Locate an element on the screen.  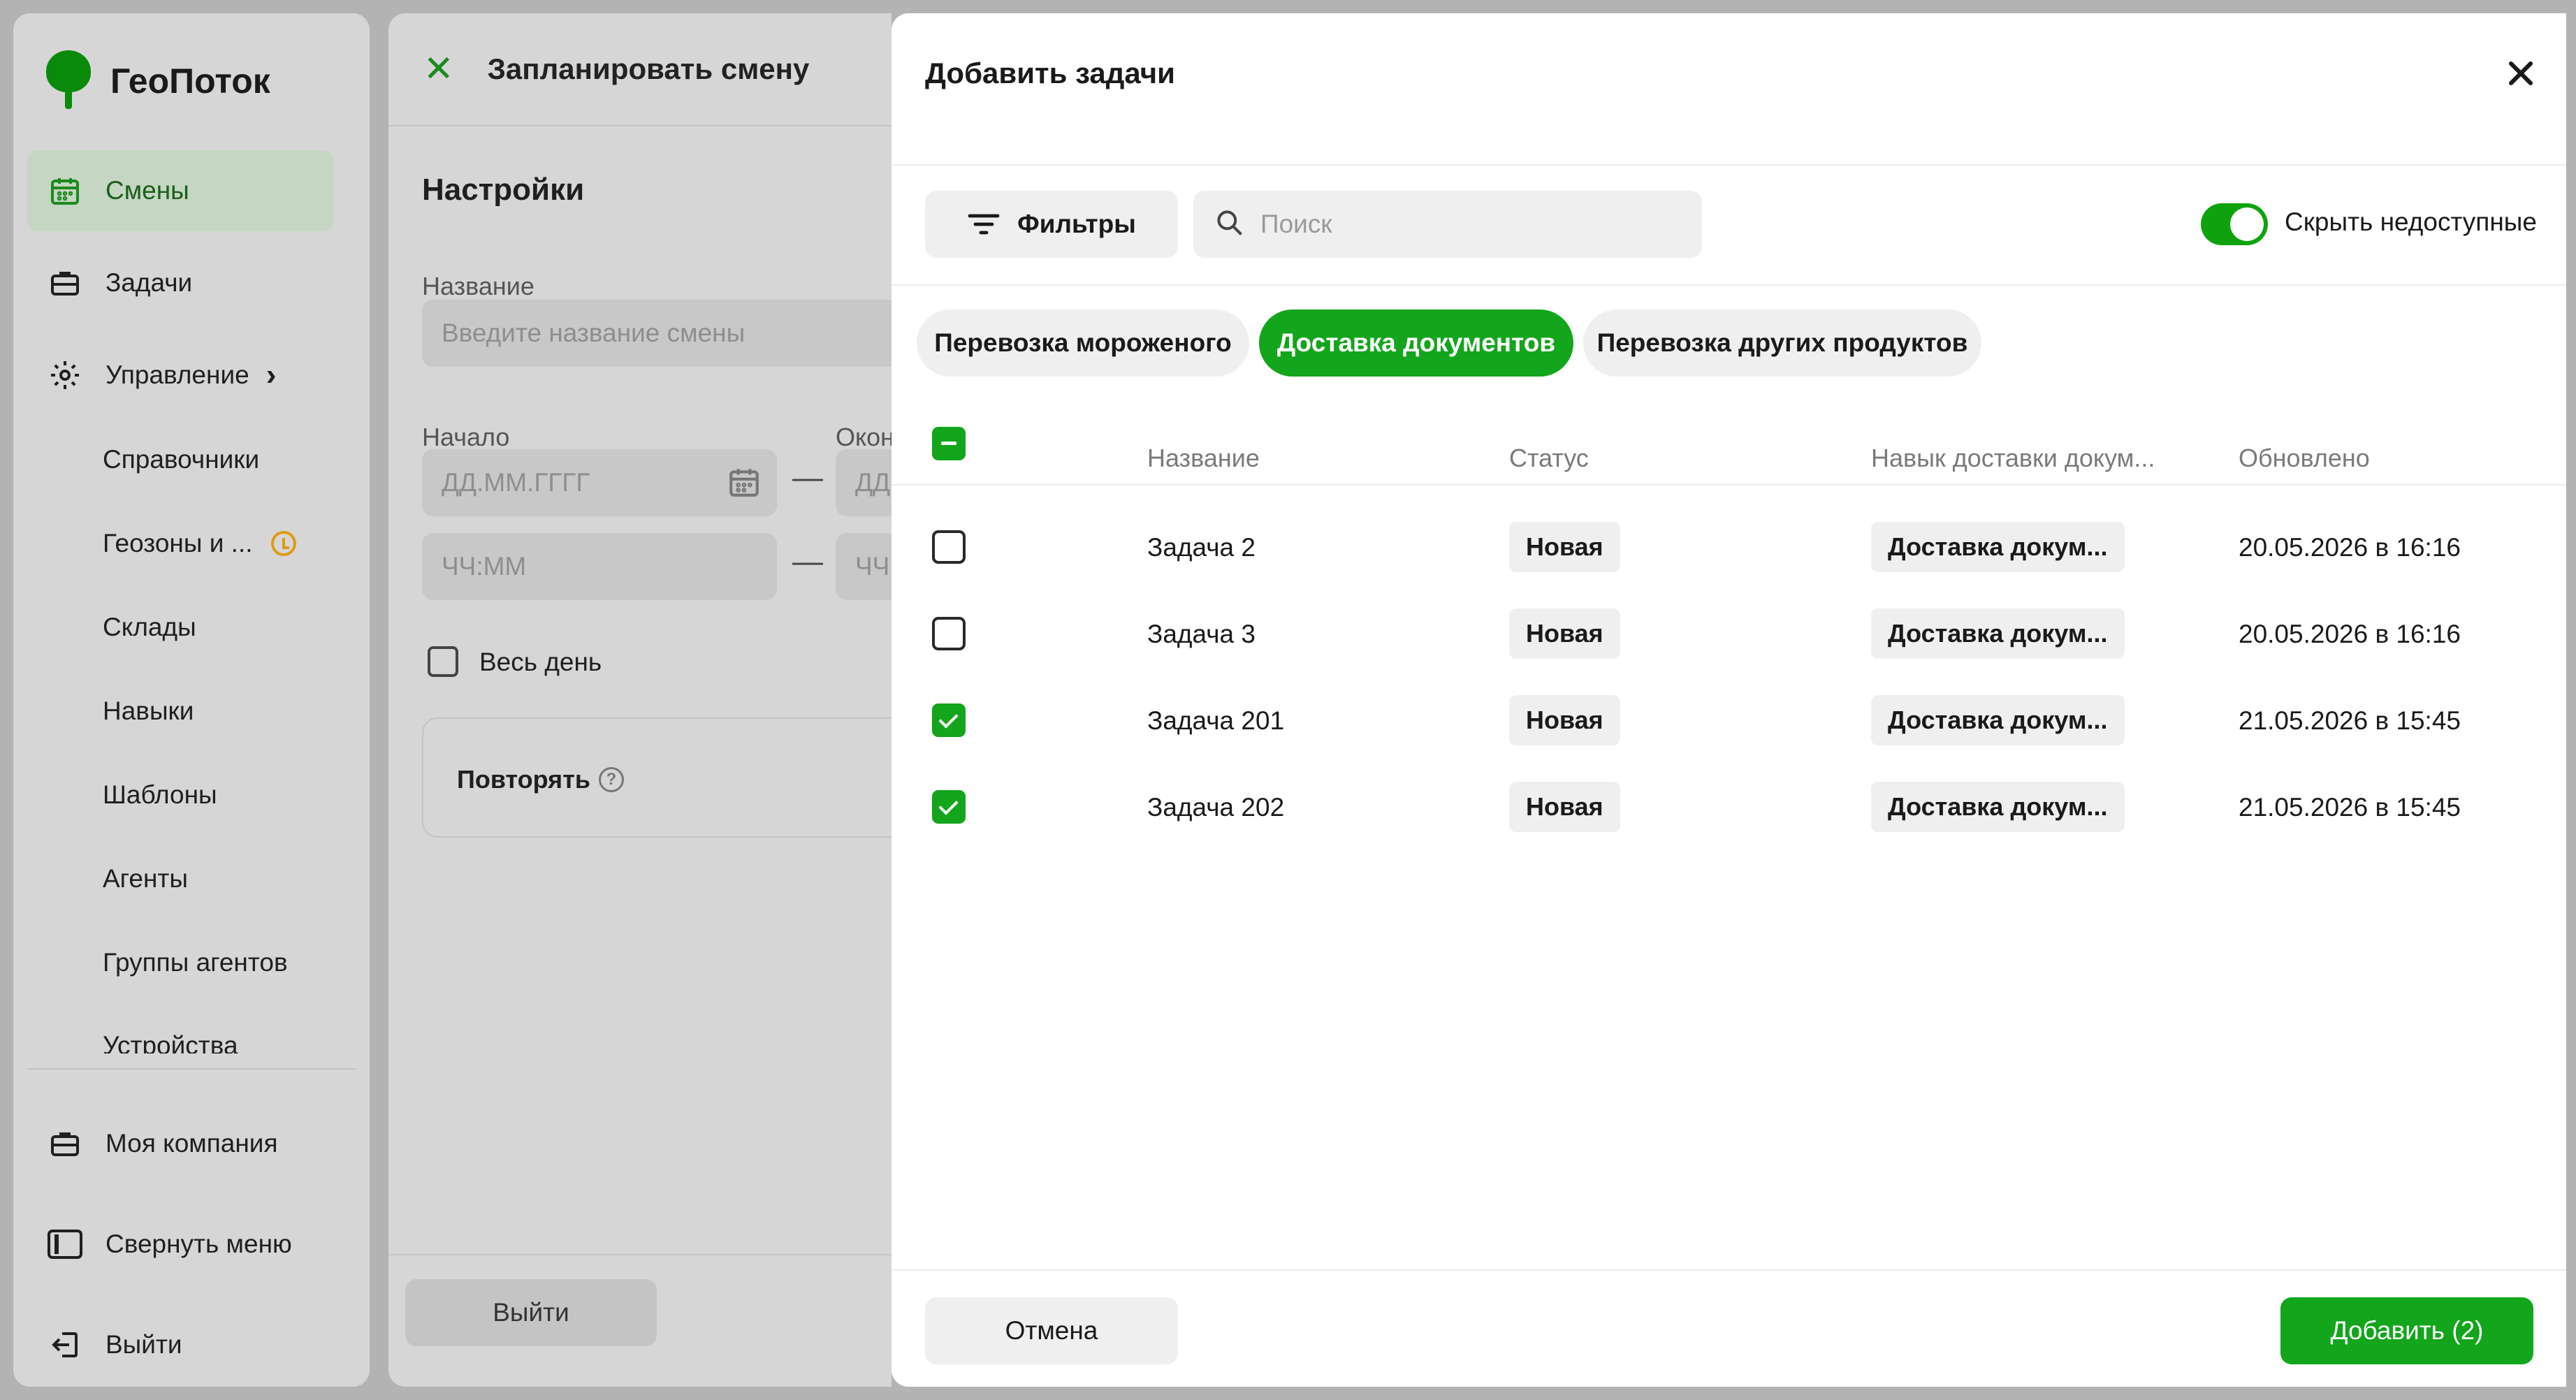
sidebar-item-label: Моя компания is located at coordinates (191, 1143).